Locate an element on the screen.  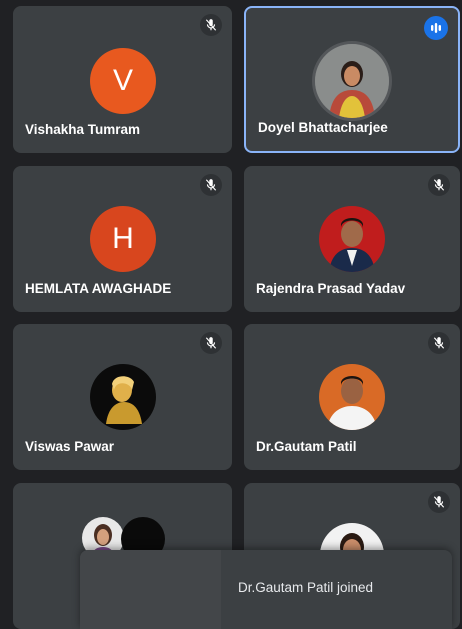
participant-tile-vishakha: V Vishakha Tumram is located at coordinates (122, 79).